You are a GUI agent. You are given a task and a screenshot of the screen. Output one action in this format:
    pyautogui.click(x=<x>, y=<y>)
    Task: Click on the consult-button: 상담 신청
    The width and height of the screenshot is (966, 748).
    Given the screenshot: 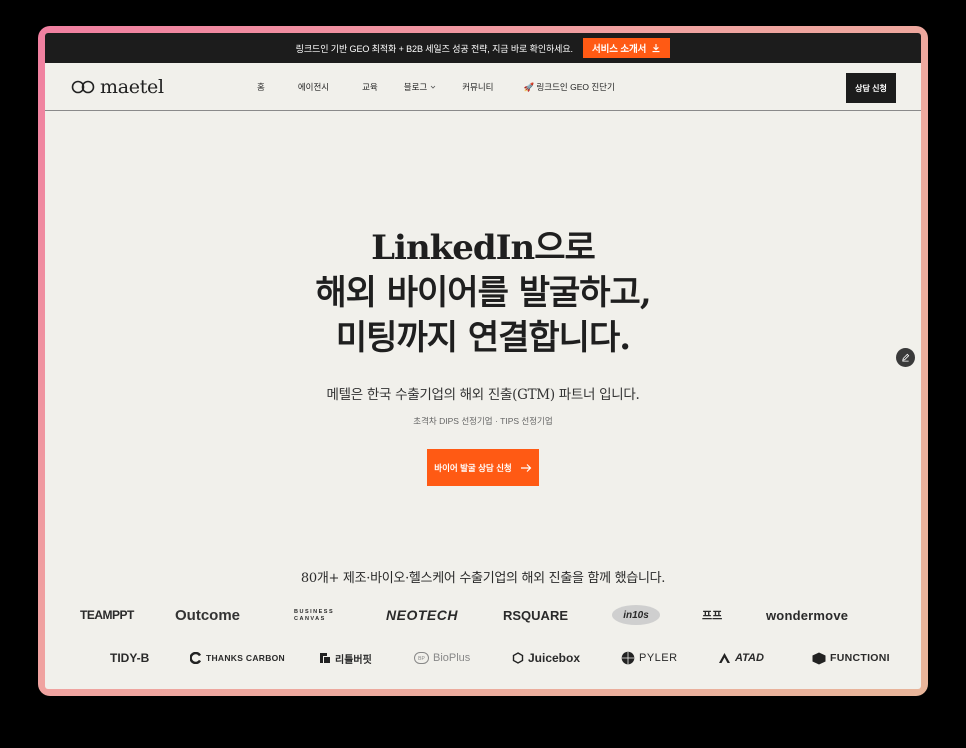 What is the action you would take?
    pyautogui.click(x=871, y=88)
    